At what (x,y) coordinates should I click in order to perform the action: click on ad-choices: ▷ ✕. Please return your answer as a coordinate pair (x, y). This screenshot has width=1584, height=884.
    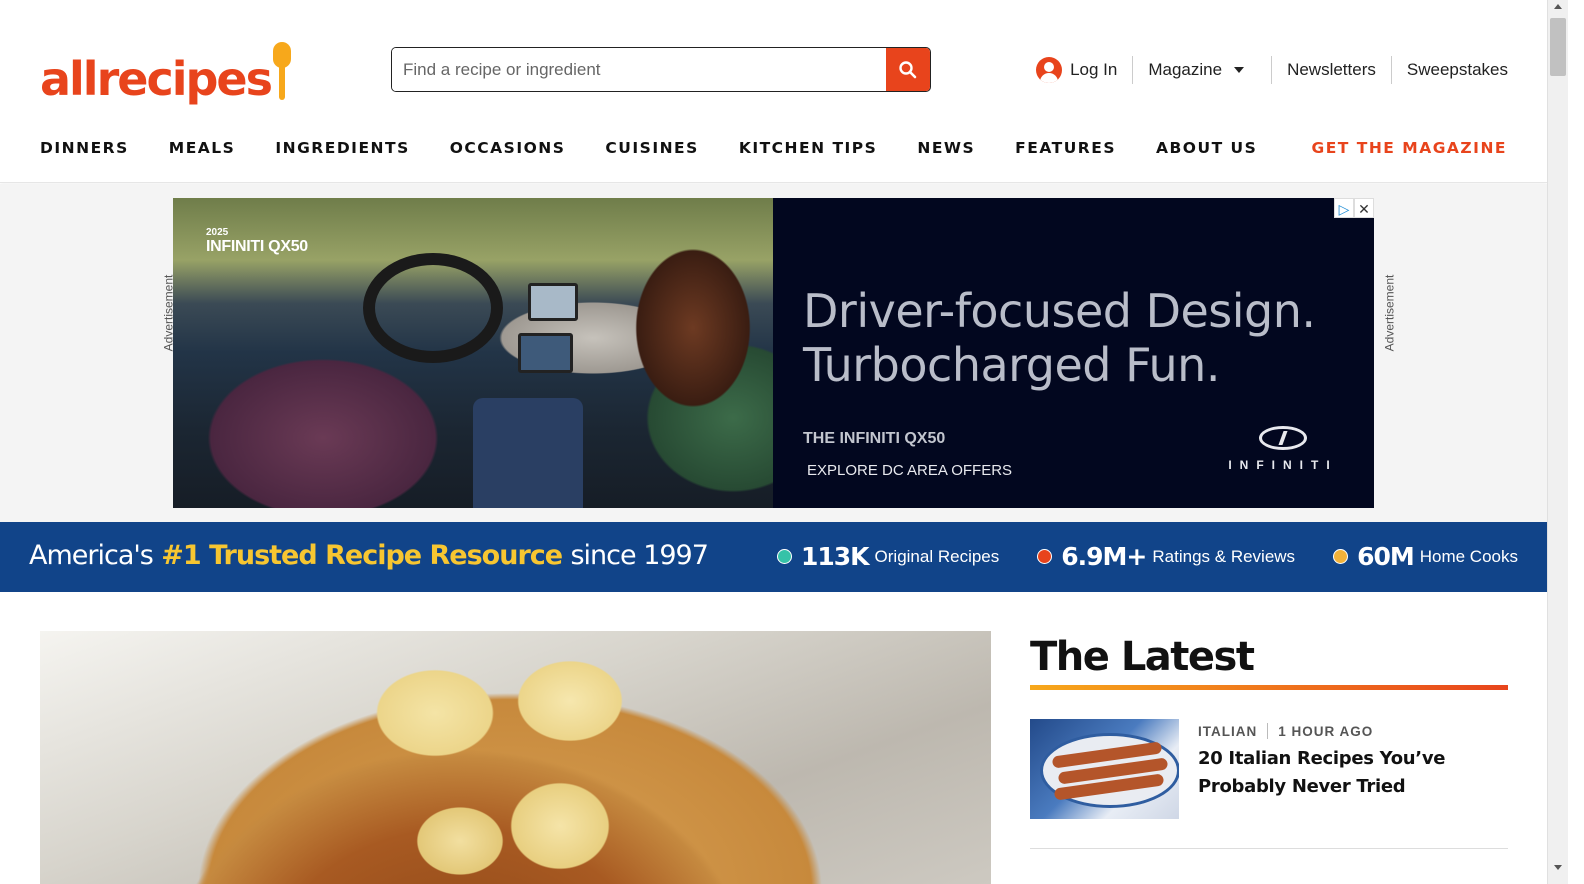
    Looking at the image, I should click on (1354, 208).